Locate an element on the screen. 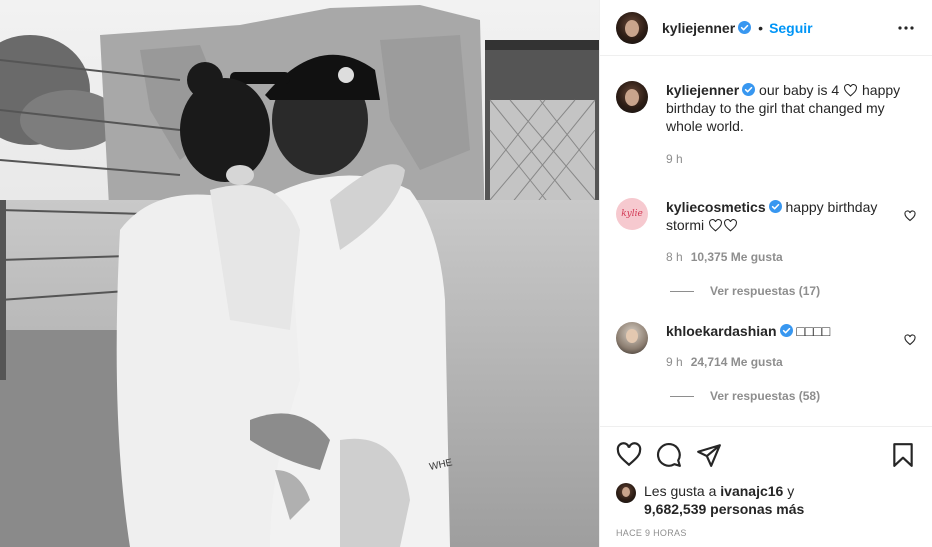 Image resolution: width=932 pixels, height=547 pixels. save-icon is located at coordinates (903, 455).